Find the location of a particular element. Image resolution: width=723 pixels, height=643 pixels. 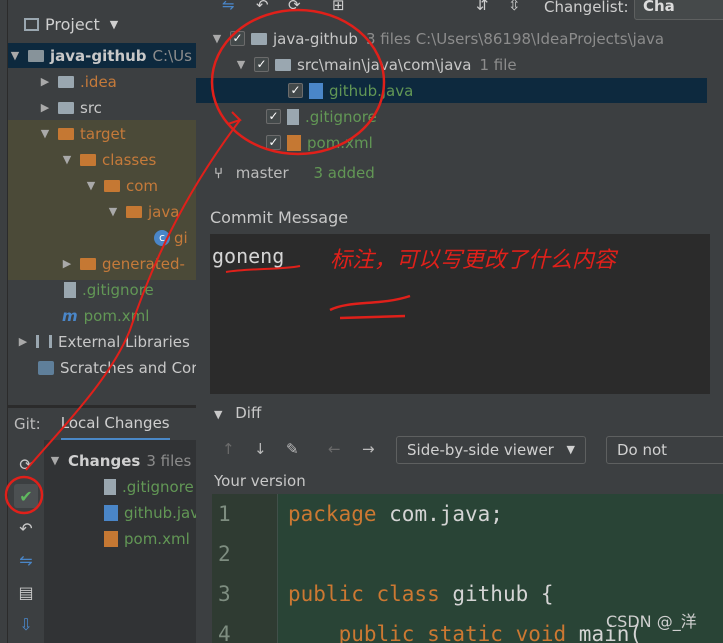

tree-item-gitignore: .gitignore is located at coordinates (109, 289).